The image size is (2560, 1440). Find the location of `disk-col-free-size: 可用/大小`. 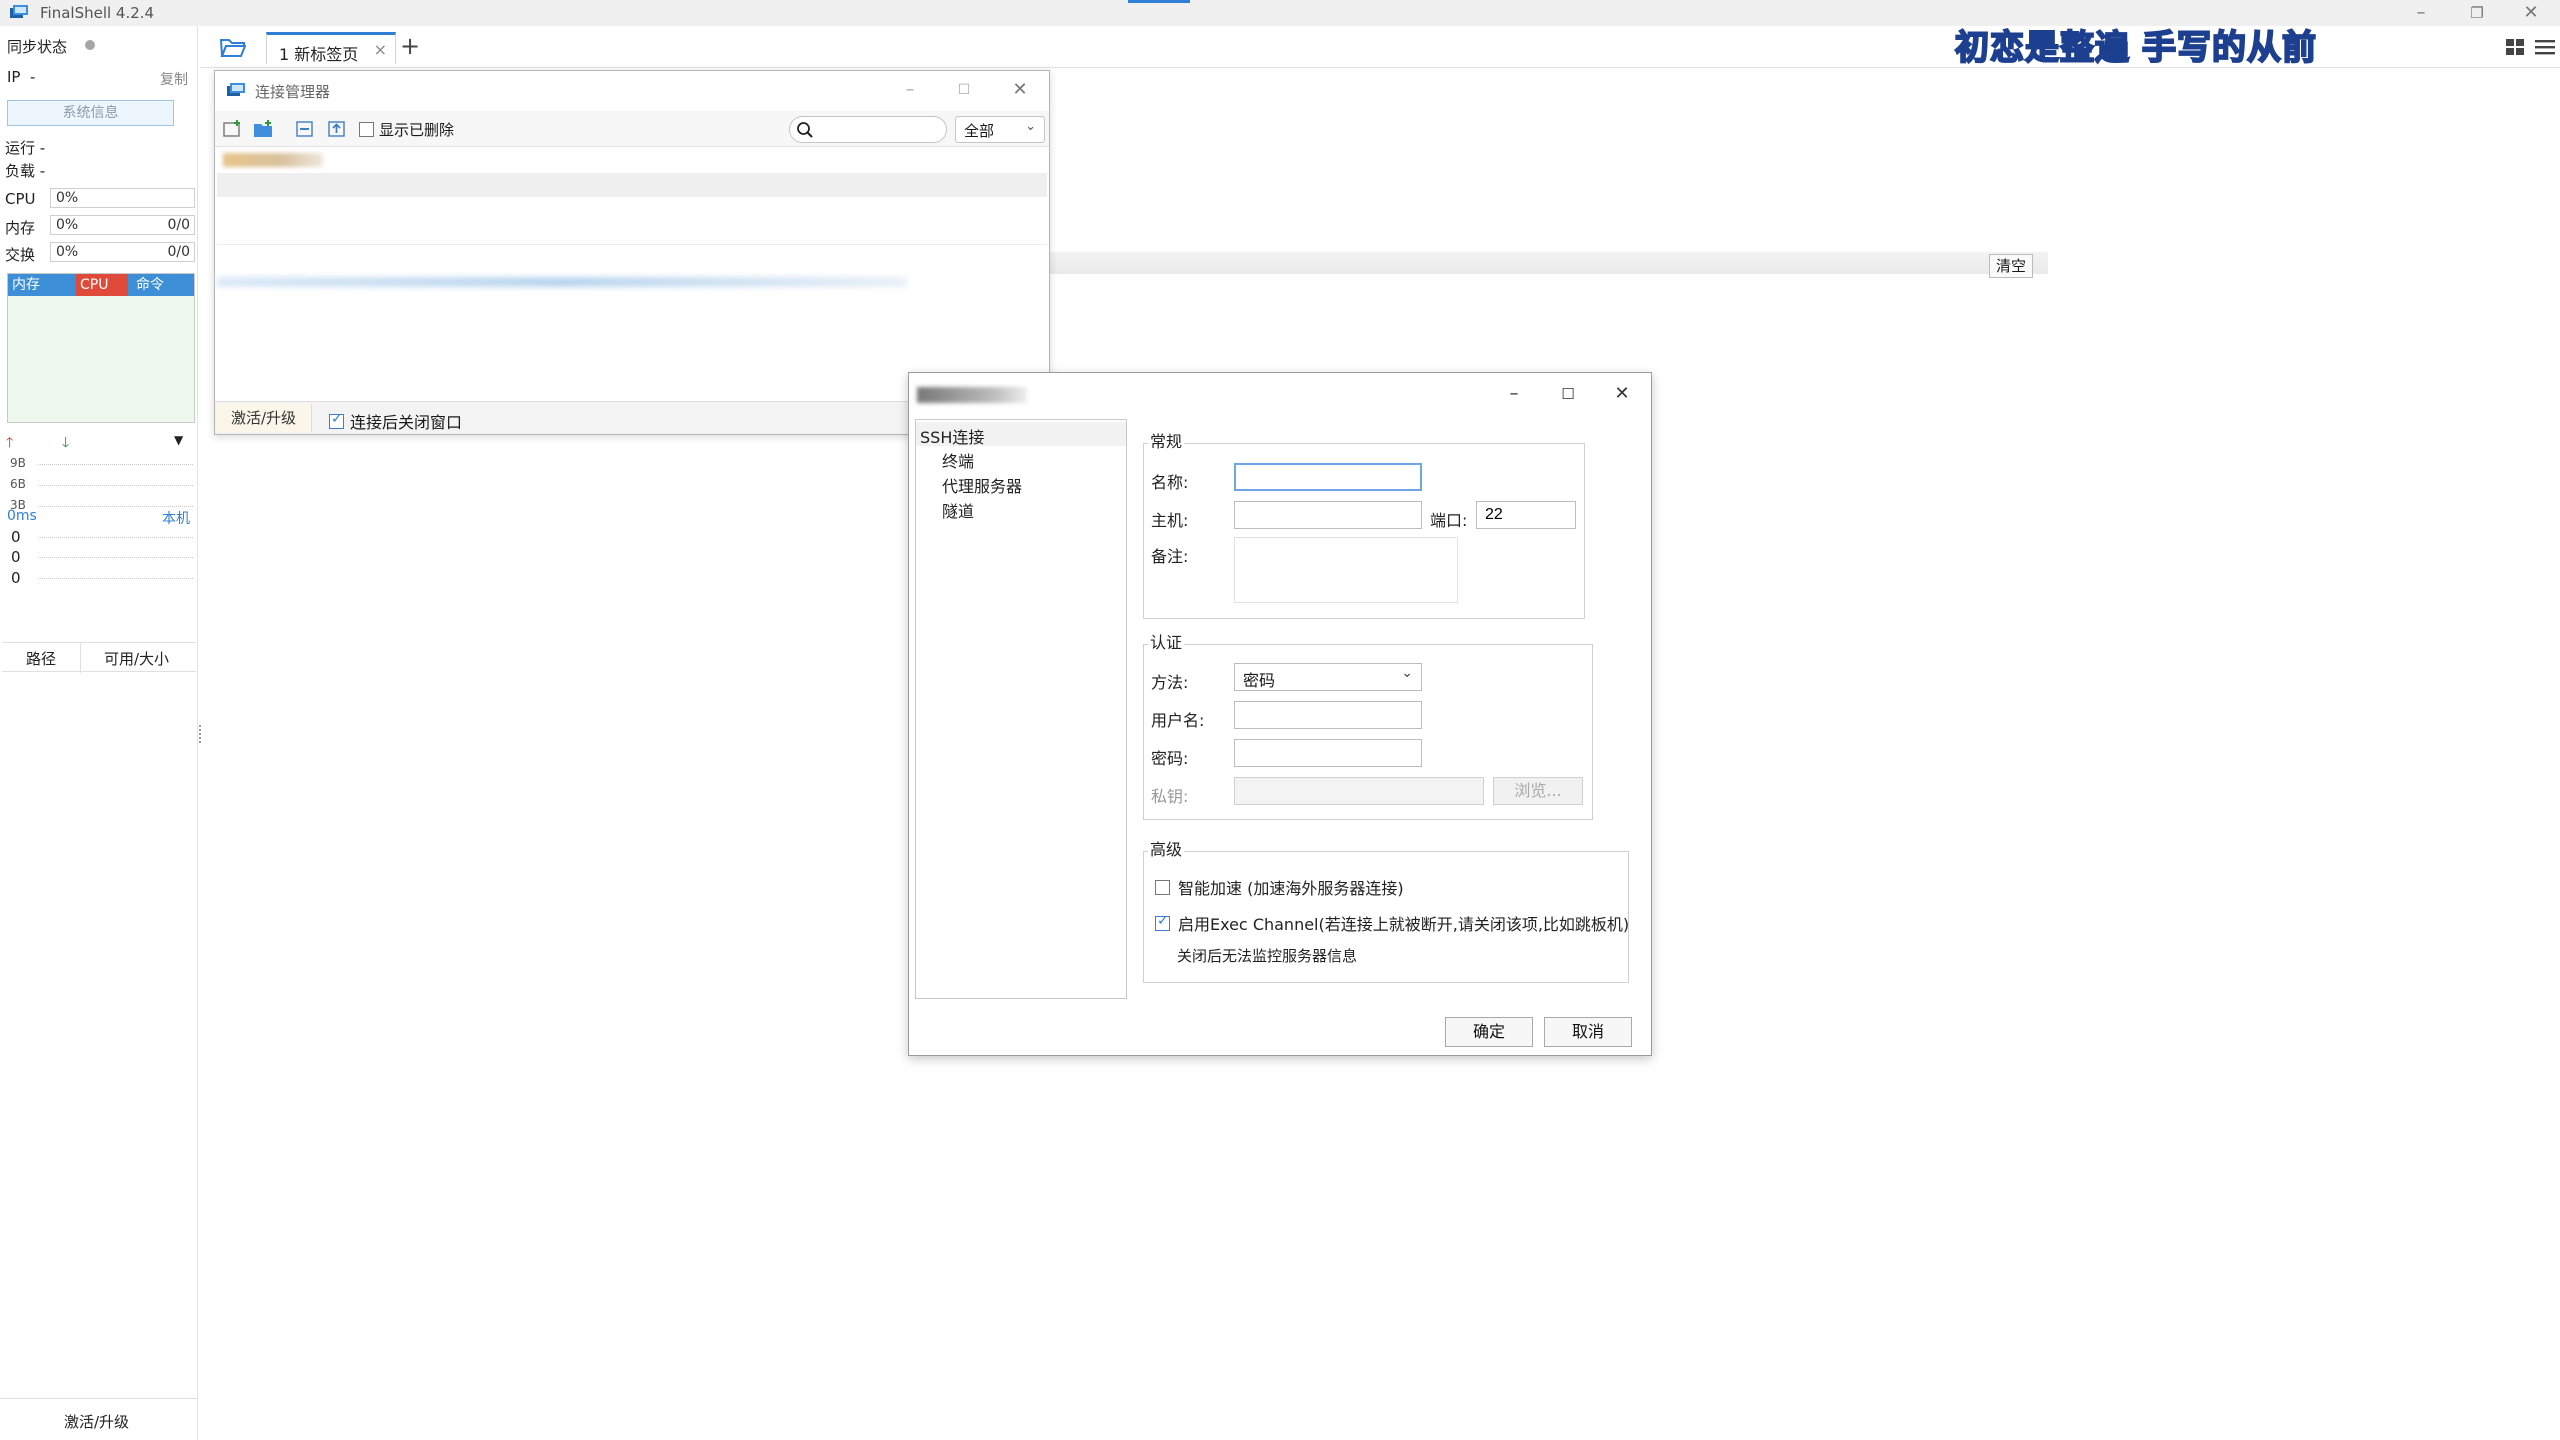

disk-col-free-size: 可用/大小 is located at coordinates (136, 658).